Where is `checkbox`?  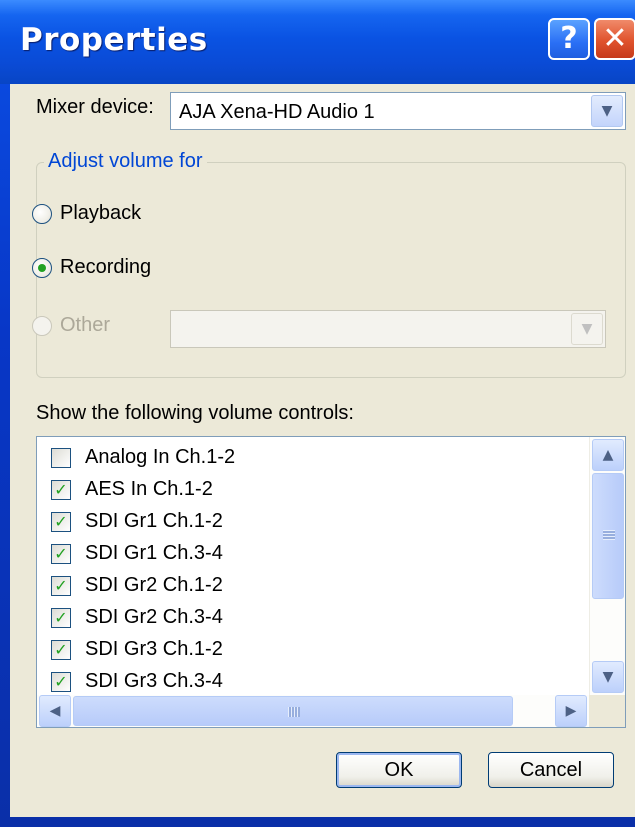 checkbox is located at coordinates (61, 458).